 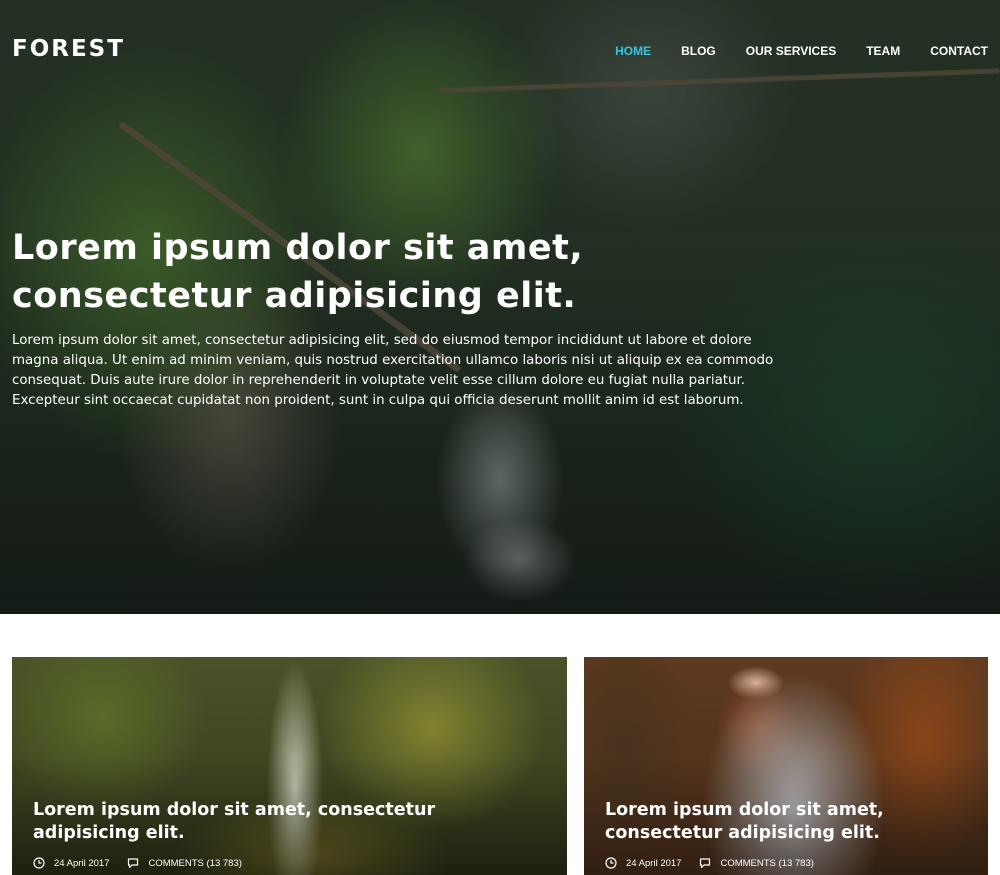 I want to click on brand-logo: FOREST, so click(x=68, y=49).